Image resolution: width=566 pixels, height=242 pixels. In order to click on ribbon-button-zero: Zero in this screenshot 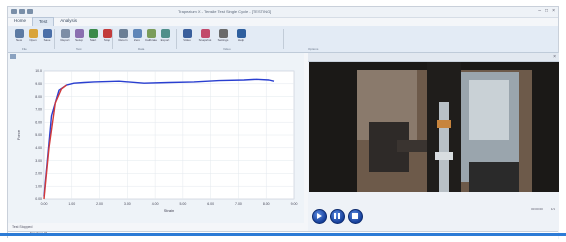, I will do `click(137, 37)`.